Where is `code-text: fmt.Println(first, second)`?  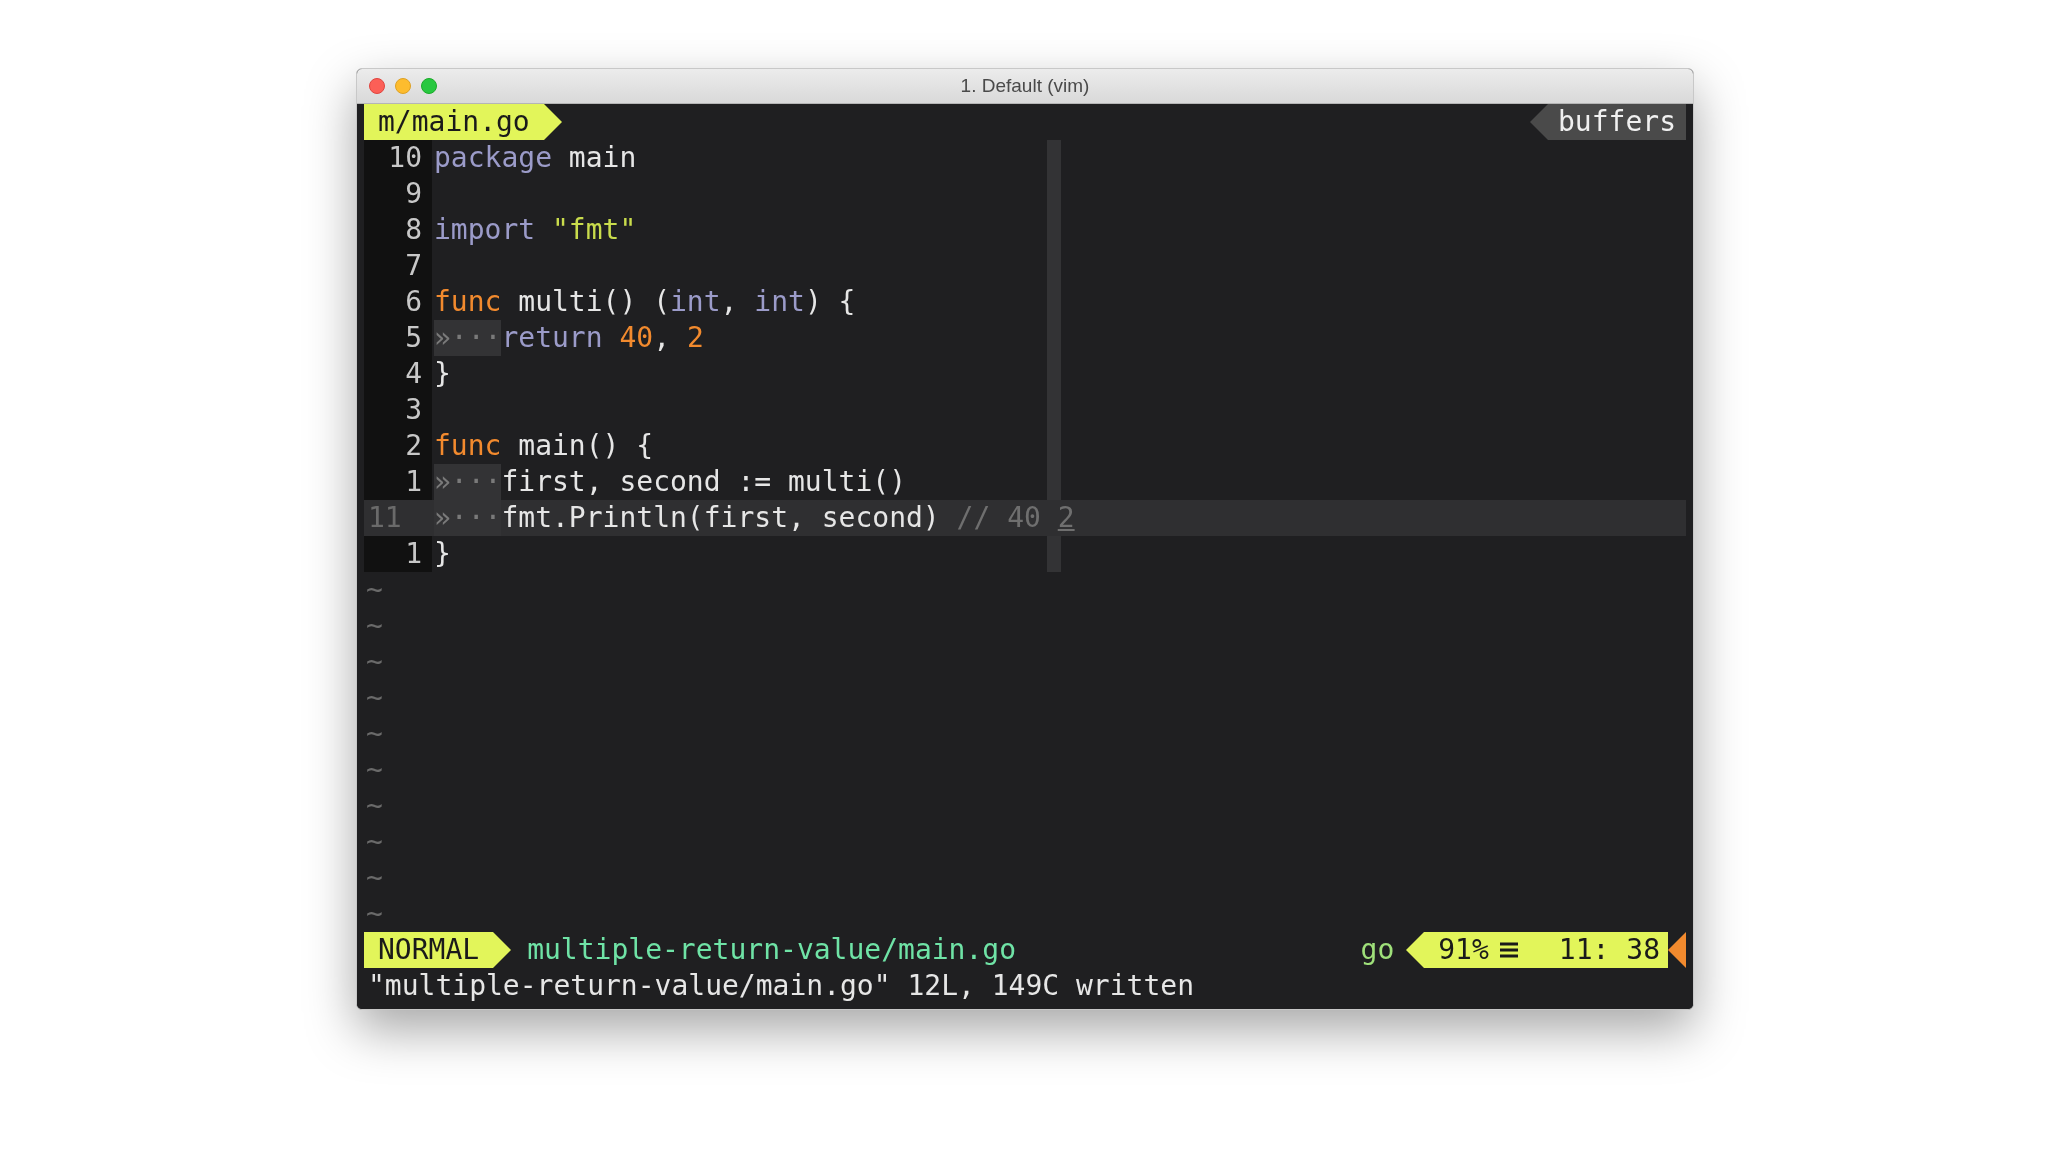
code-text: fmt.Println(first, second) is located at coordinates (720, 518).